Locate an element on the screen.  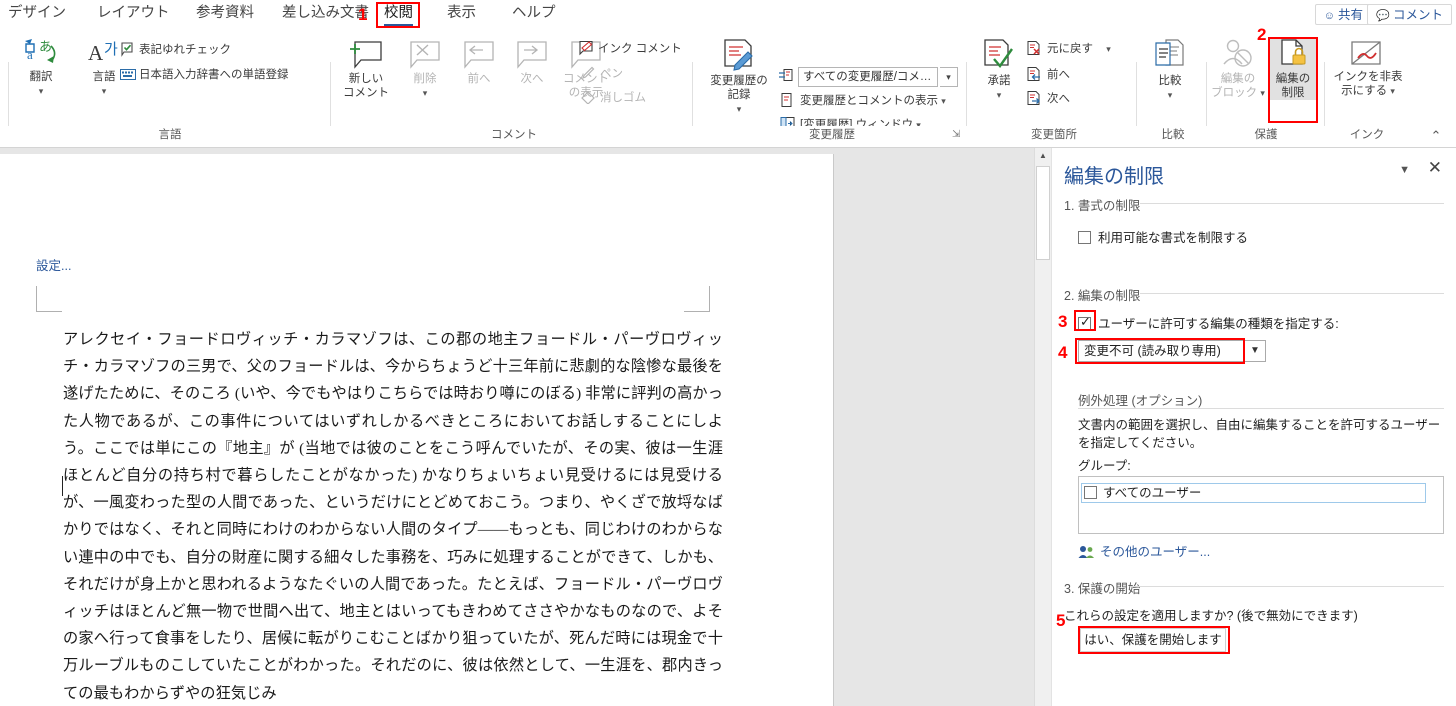
dictionary-register-button: 日本語入力辞書への単語登録 is located at coordinates (204, 75).